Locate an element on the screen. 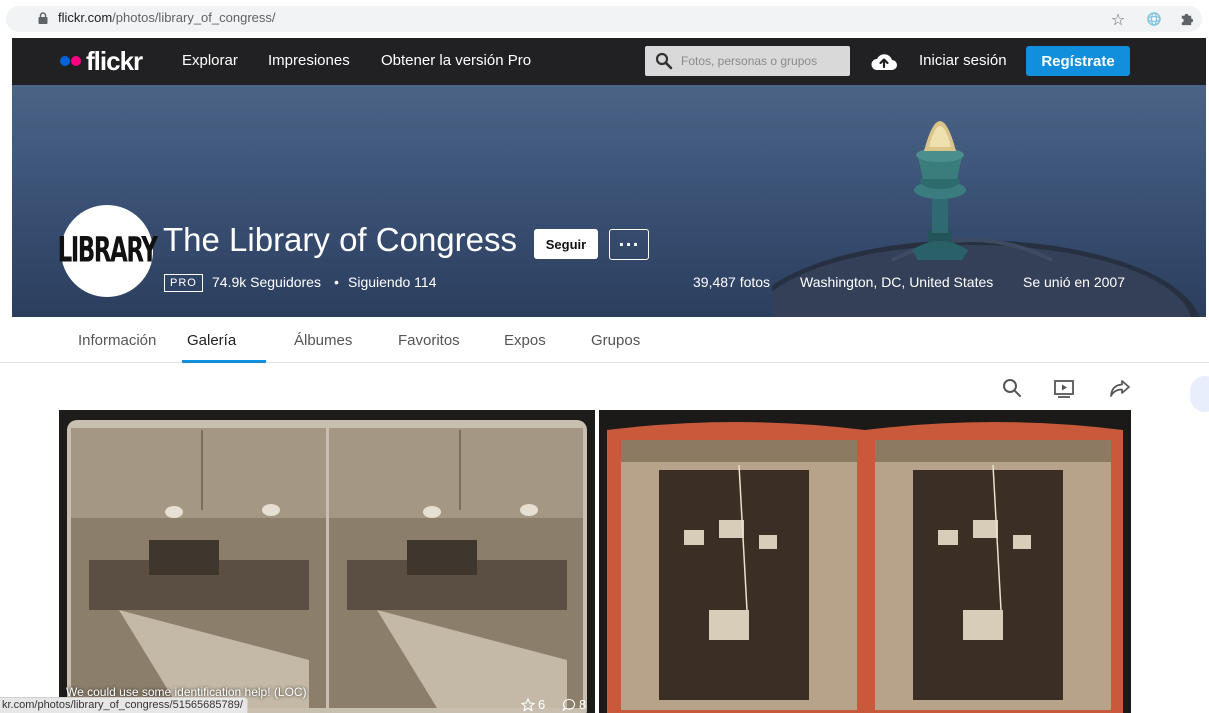 This screenshot has height=713, width=1209. avatar-text: LIBRARY is located at coordinates (107, 251).